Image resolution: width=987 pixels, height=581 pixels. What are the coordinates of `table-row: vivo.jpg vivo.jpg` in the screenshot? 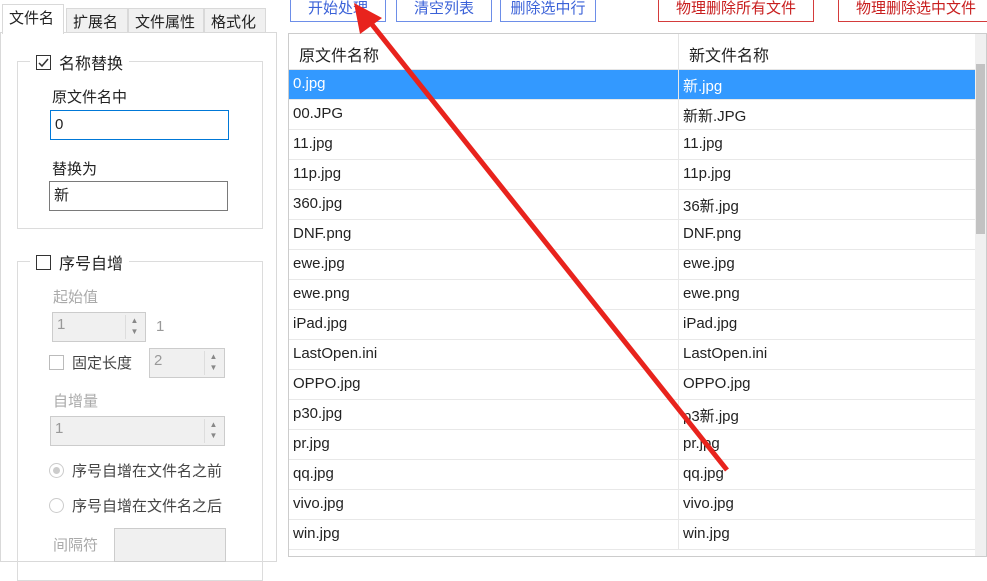 It's located at (633, 505).